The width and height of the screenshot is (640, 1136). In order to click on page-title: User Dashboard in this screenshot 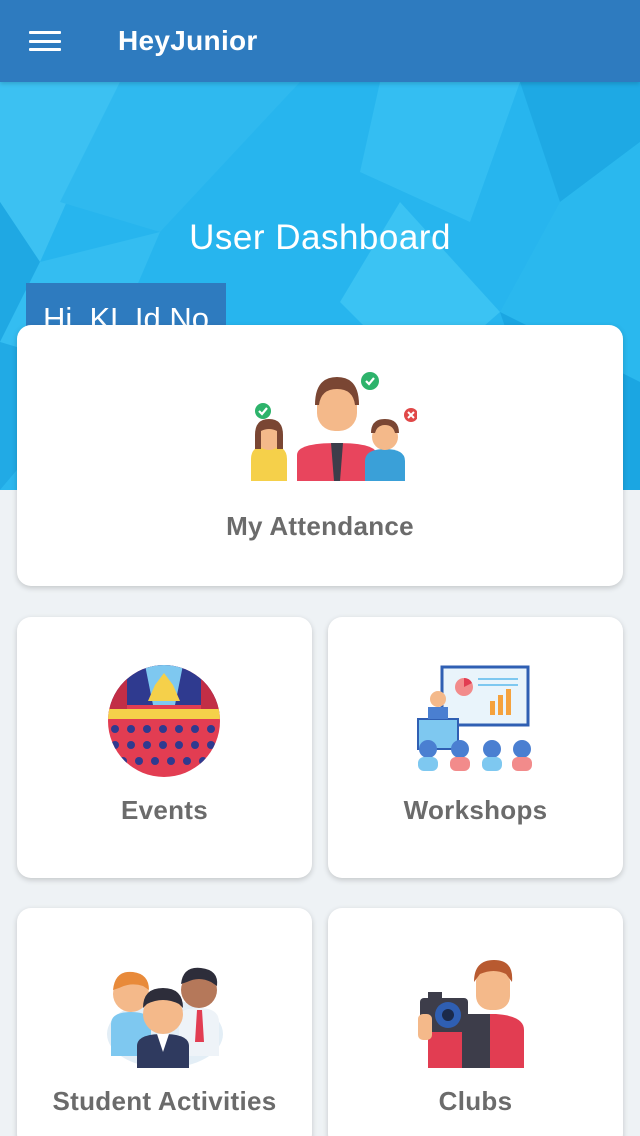, I will do `click(320, 237)`.